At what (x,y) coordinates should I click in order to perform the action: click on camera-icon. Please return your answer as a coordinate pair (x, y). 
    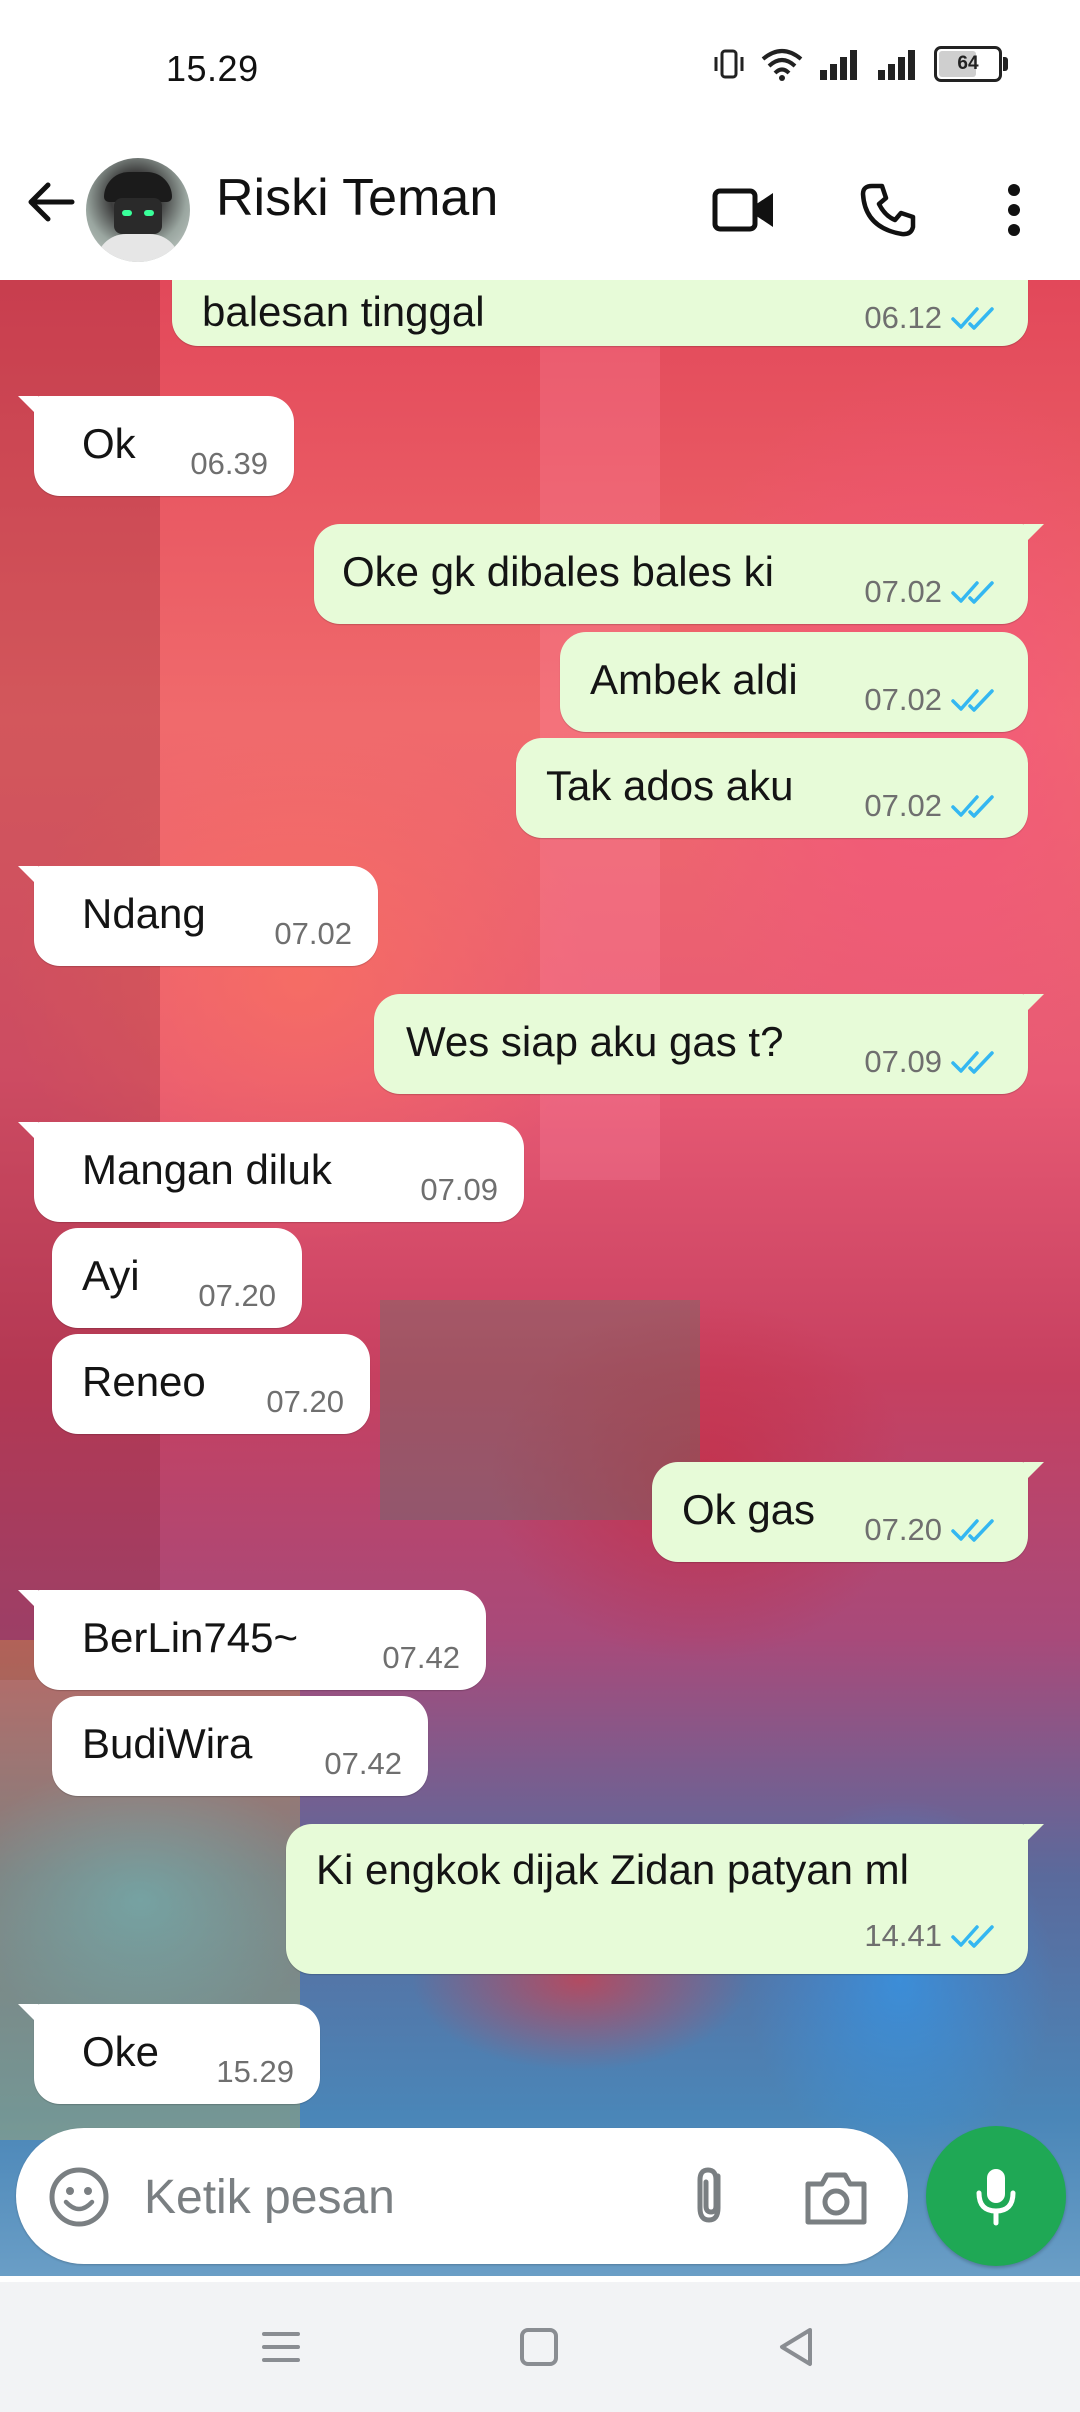
    Looking at the image, I should click on (836, 2197).